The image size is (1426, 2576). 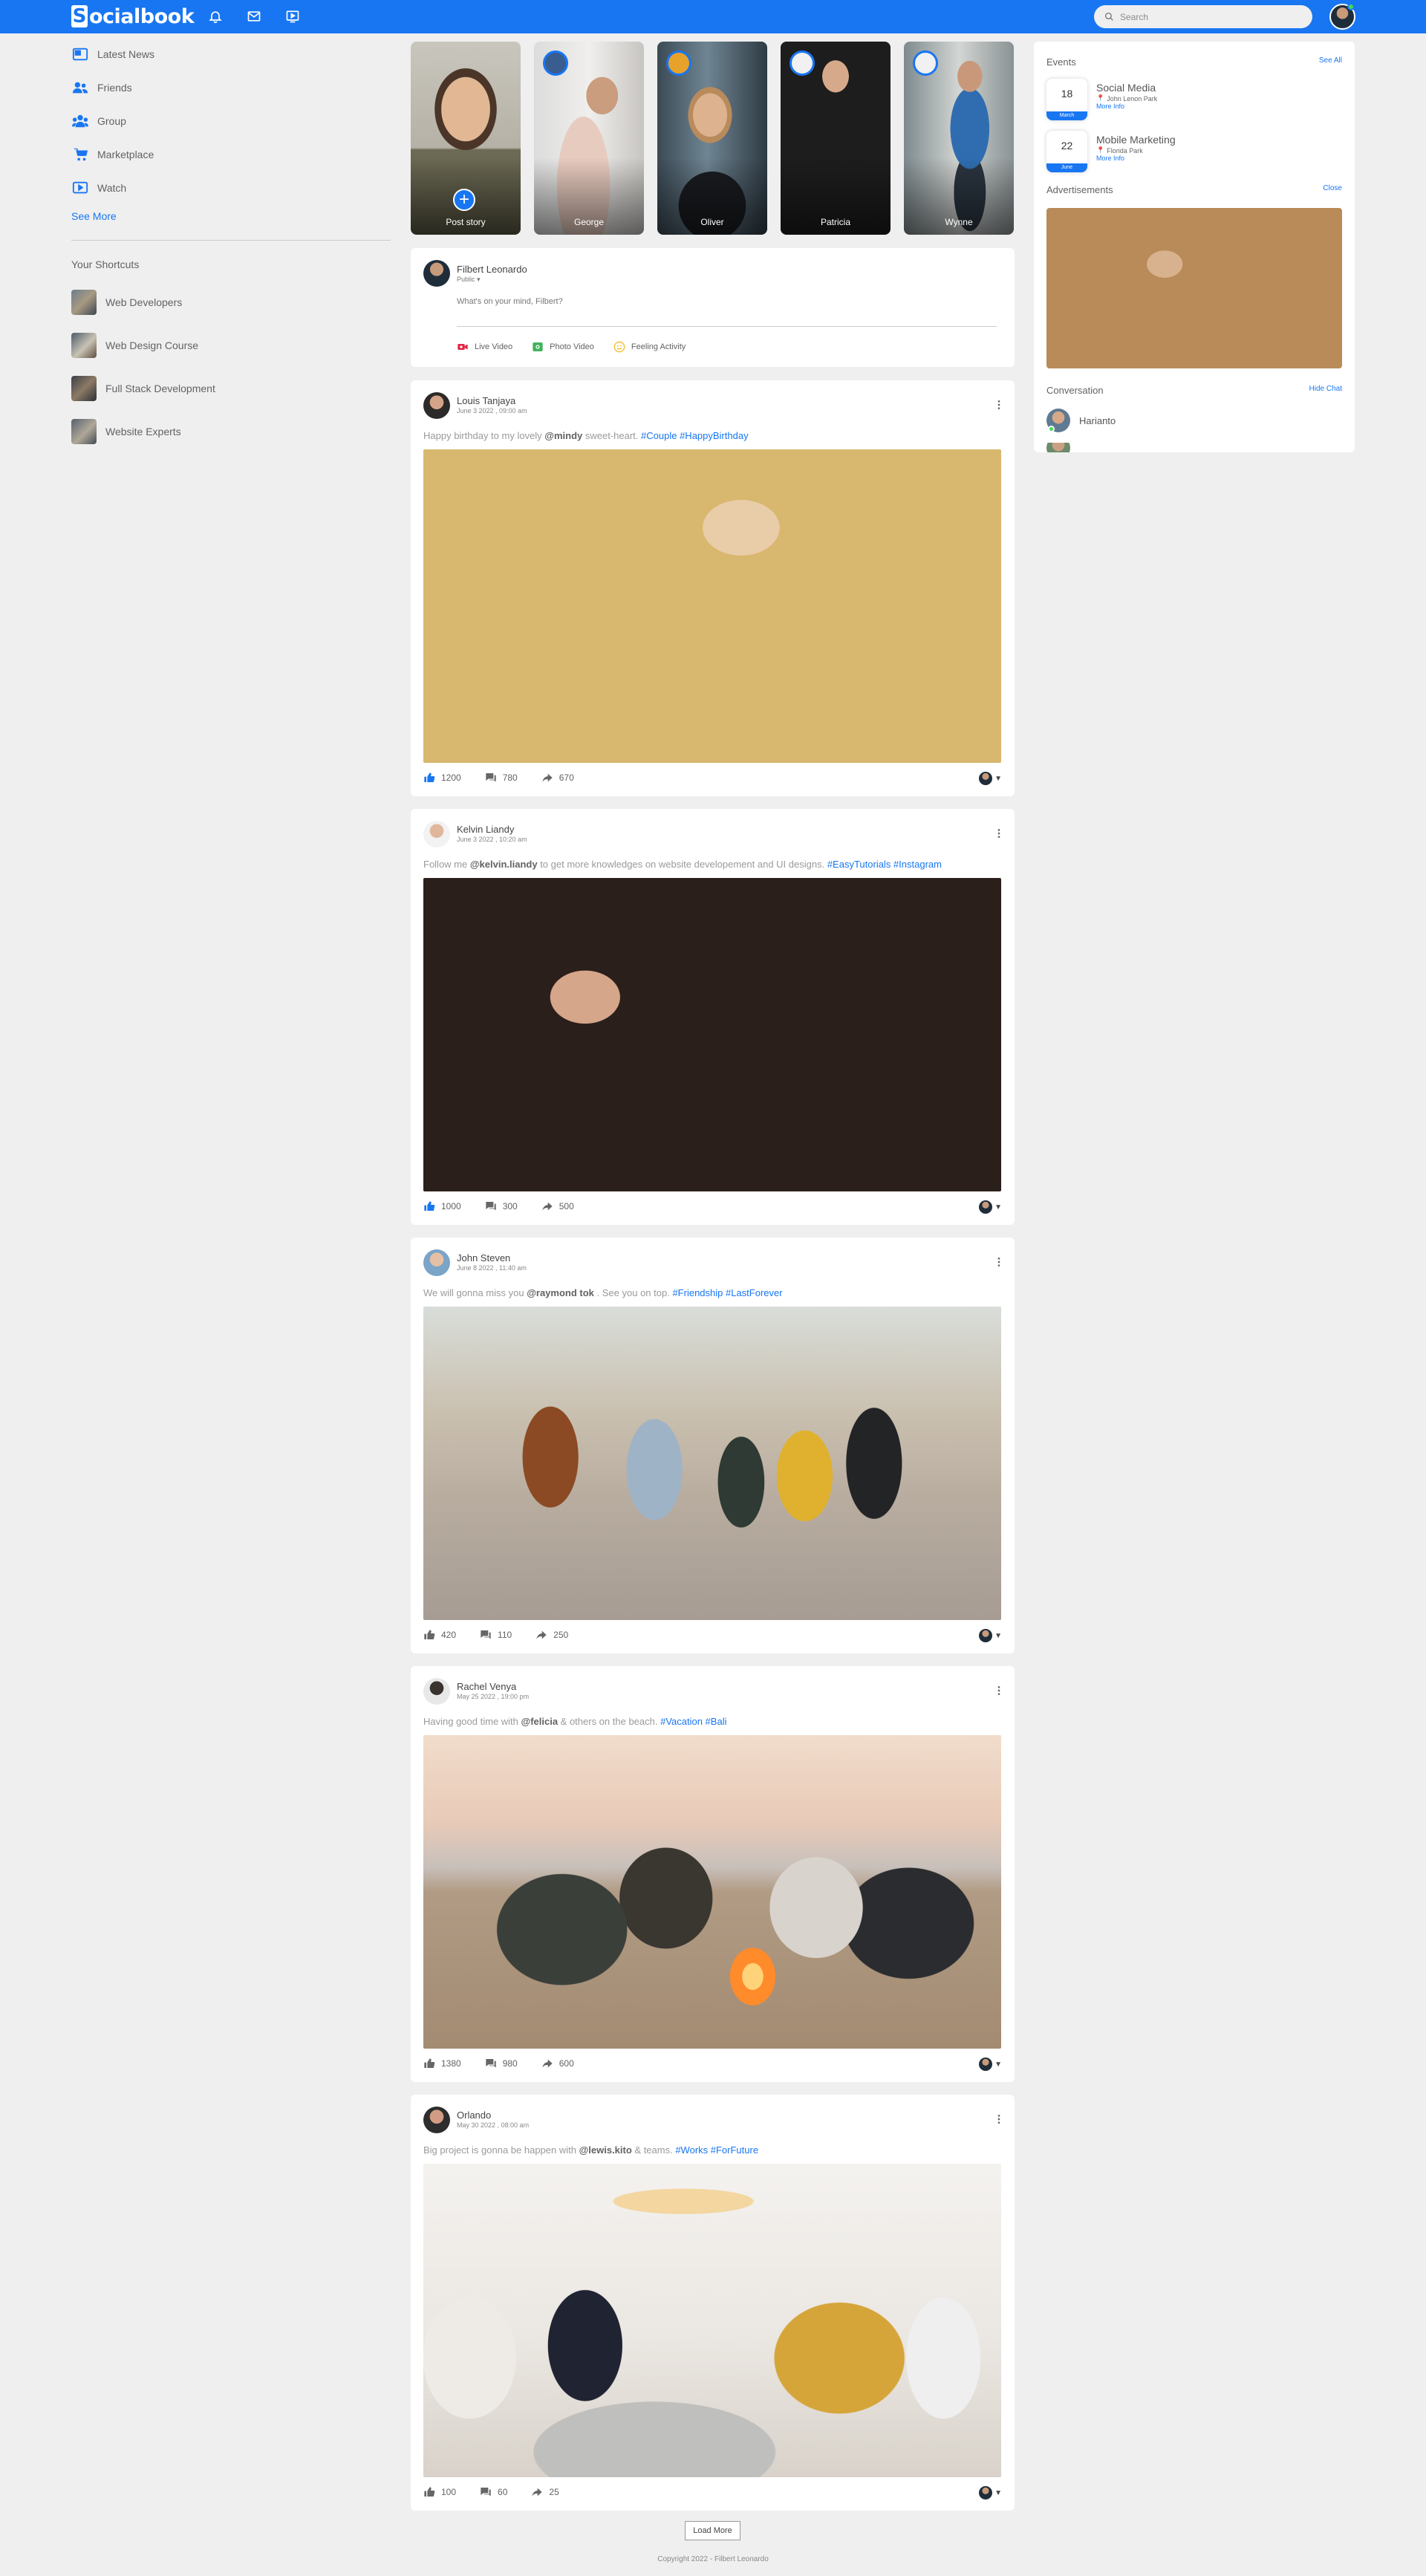 I want to click on live-video-button: Live Video, so click(x=484, y=347).